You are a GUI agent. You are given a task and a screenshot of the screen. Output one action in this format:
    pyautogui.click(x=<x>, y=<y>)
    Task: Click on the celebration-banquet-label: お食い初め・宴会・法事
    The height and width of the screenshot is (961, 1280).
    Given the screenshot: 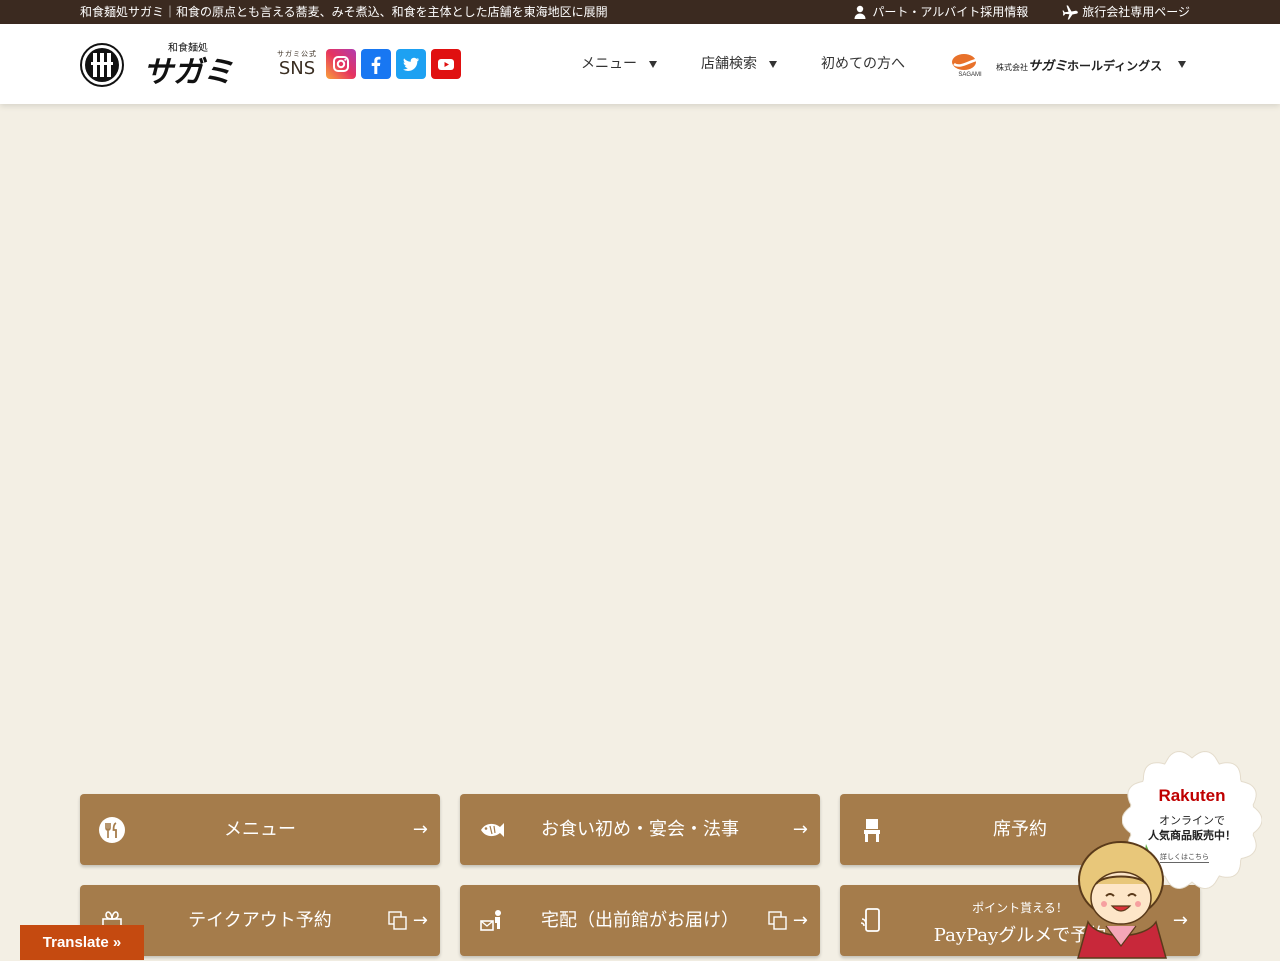 What is the action you would take?
    pyautogui.click(x=640, y=829)
    